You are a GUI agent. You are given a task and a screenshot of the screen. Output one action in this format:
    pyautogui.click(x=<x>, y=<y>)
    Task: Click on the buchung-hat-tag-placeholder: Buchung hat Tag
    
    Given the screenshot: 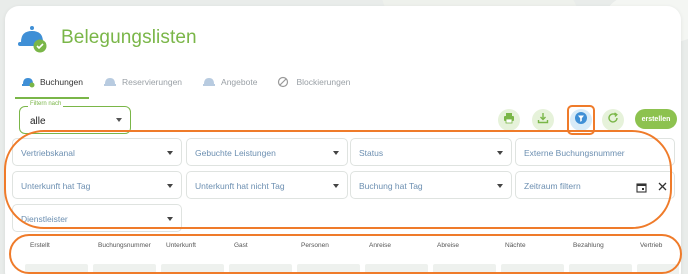 What is the action you would take?
    pyautogui.click(x=391, y=186)
    